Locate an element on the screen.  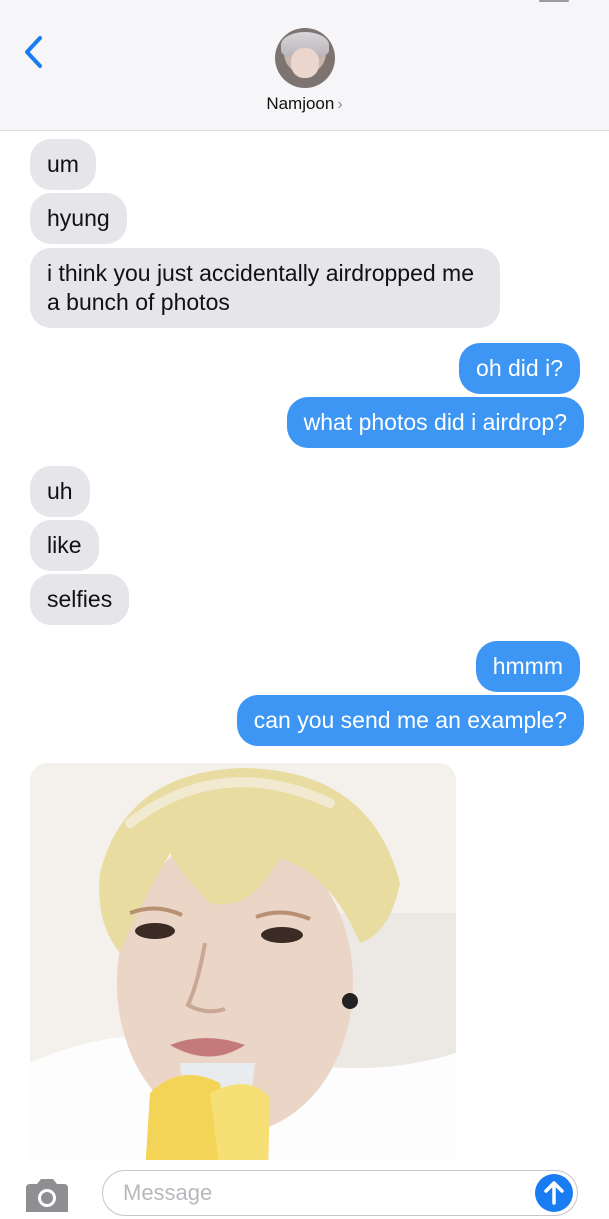
conversation-header: Namjoon › is located at coordinates (304, 65).